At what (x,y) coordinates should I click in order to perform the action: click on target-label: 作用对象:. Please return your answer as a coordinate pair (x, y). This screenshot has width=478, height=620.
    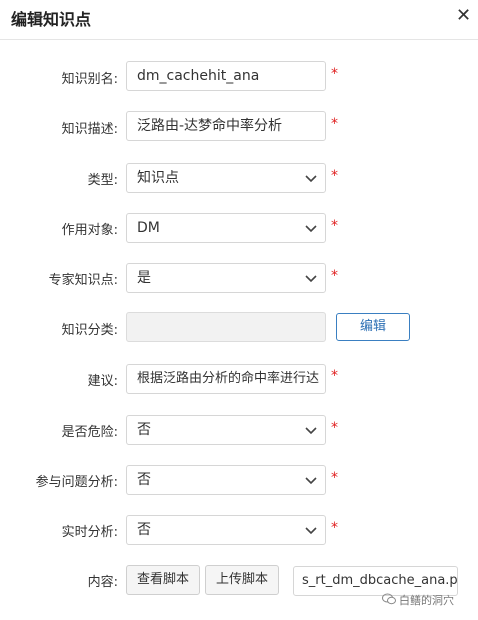
    Looking at the image, I should click on (89, 230).